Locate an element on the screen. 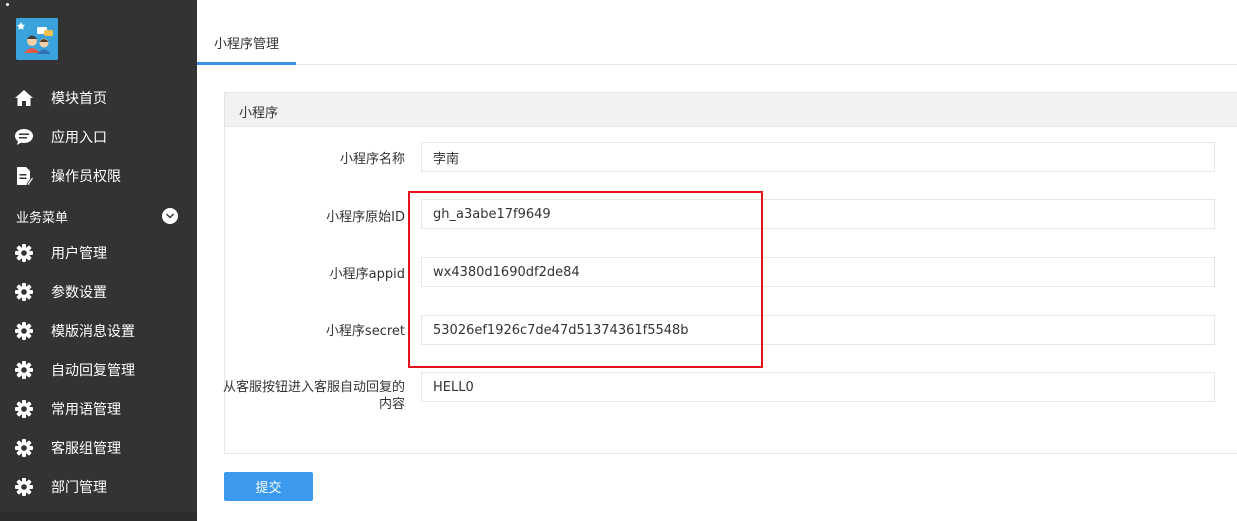 This screenshot has height=521, width=1237. sidebar-item-app-entry: 应用入口 is located at coordinates (98, 137).